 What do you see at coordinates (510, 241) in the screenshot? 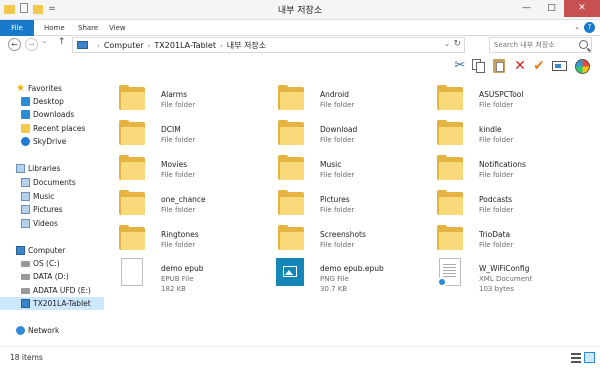
I see `list-item: TrioData File folder` at bounding box center [510, 241].